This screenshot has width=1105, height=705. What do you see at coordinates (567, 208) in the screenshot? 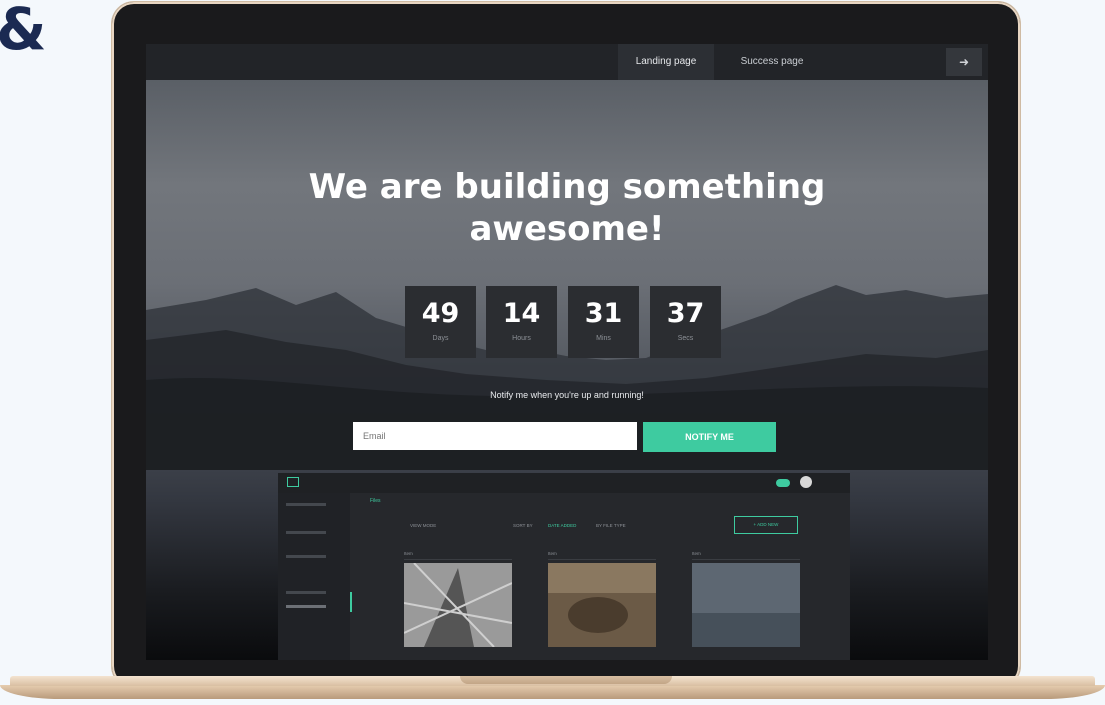
I see `page-title: We are building something awesome!` at bounding box center [567, 208].